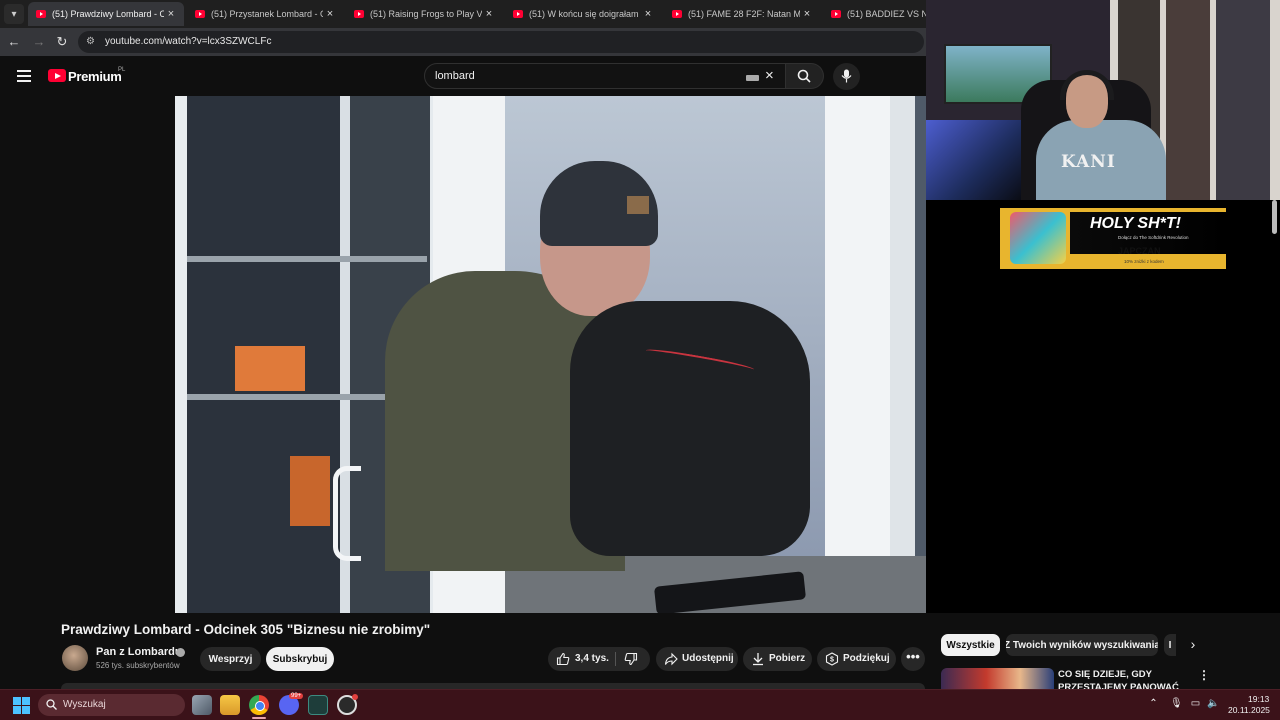  Describe the element at coordinates (752, 78) in the screenshot. I see `keyboard-icon` at that location.